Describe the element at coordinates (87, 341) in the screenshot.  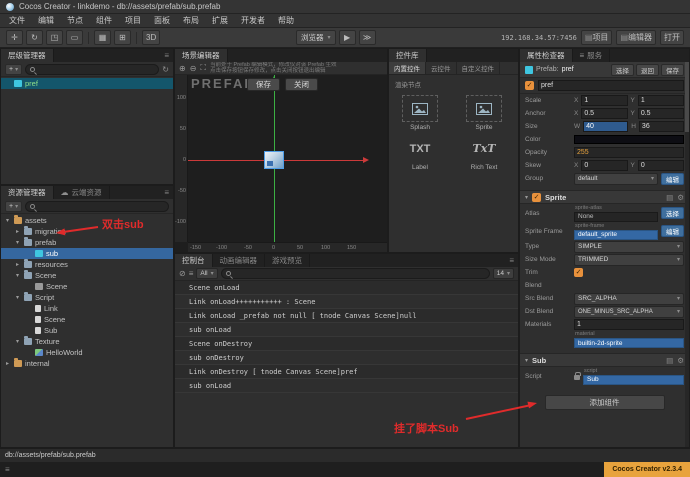
I see `asset-item-texture-folder: ▾ Texture` at that location.